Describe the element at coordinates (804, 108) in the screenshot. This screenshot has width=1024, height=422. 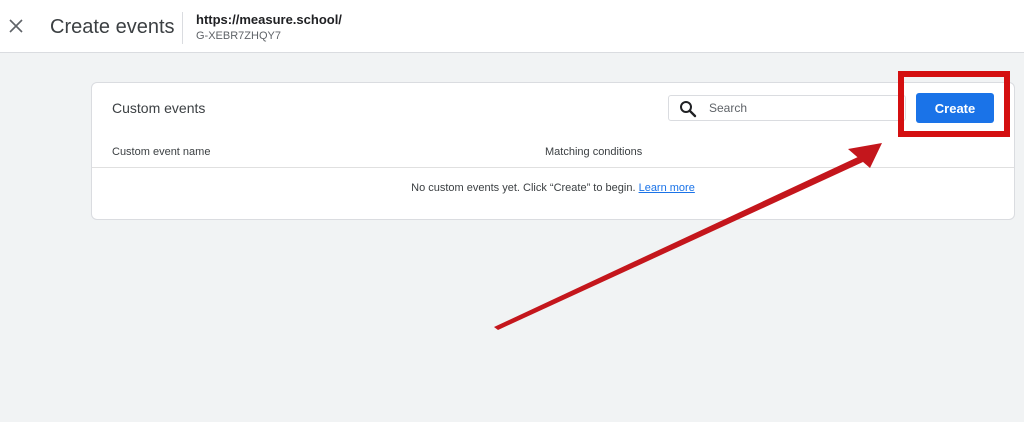
I see `search-input` at that location.